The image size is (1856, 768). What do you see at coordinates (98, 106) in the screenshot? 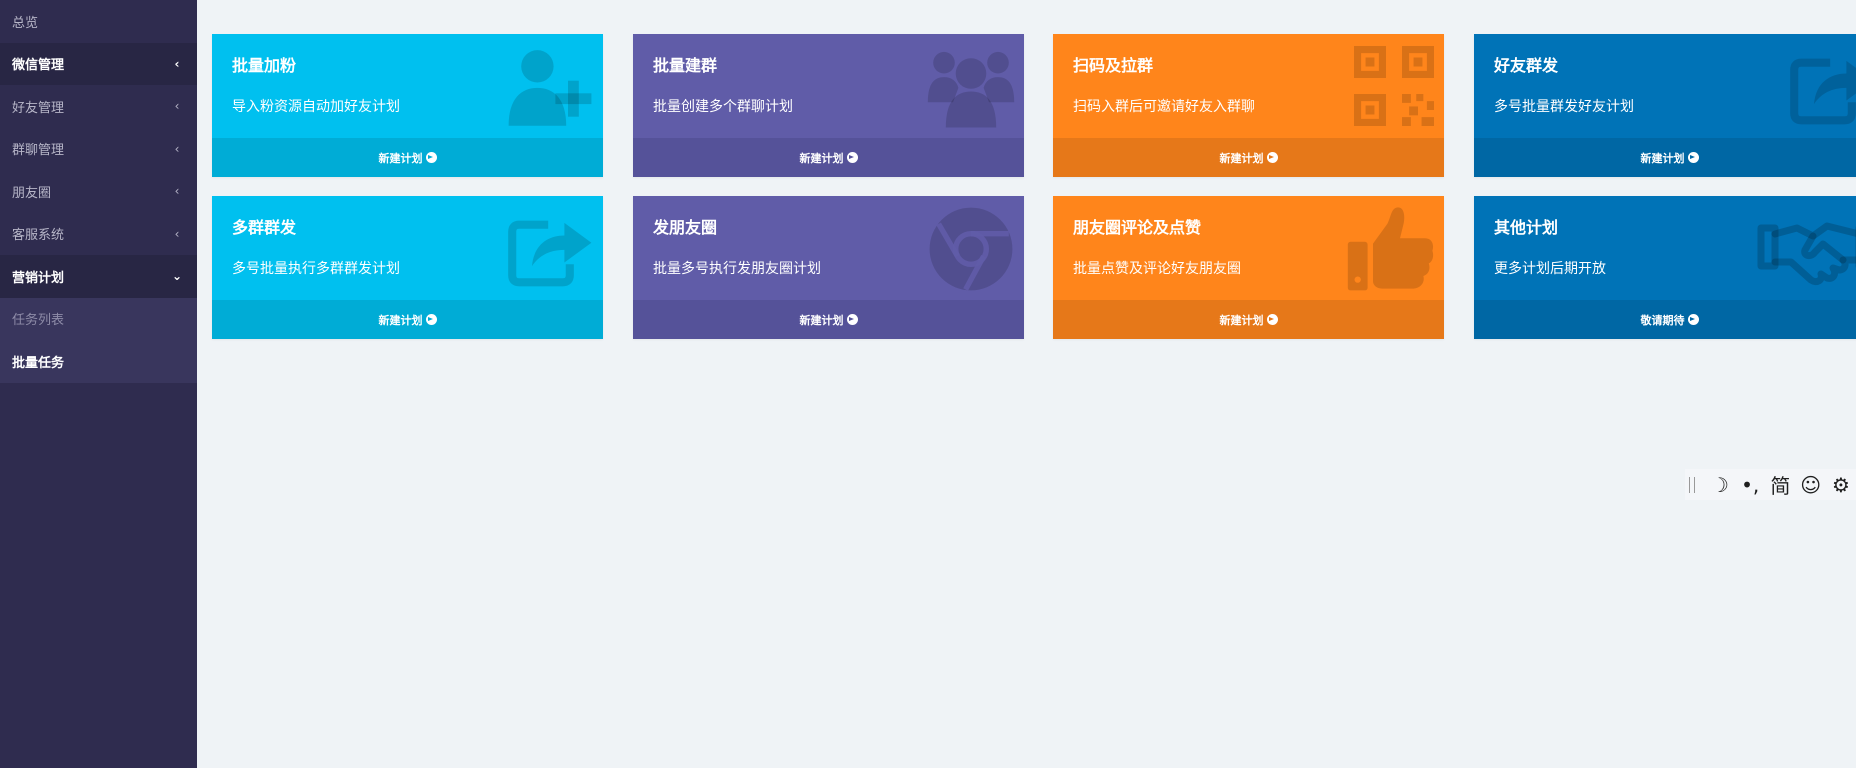
I see `sidebar-item-friend-management: 好友管理 ‹` at bounding box center [98, 106].